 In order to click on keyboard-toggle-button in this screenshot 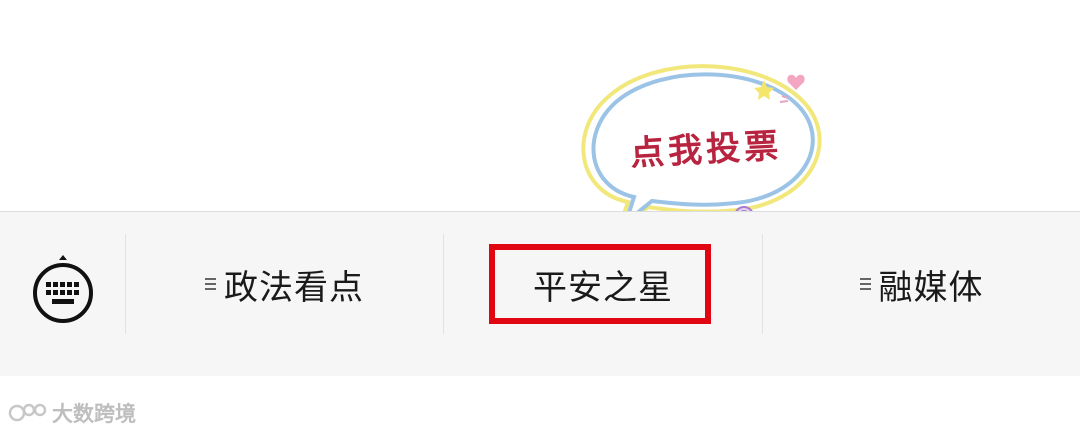, I will do `click(63, 289)`.